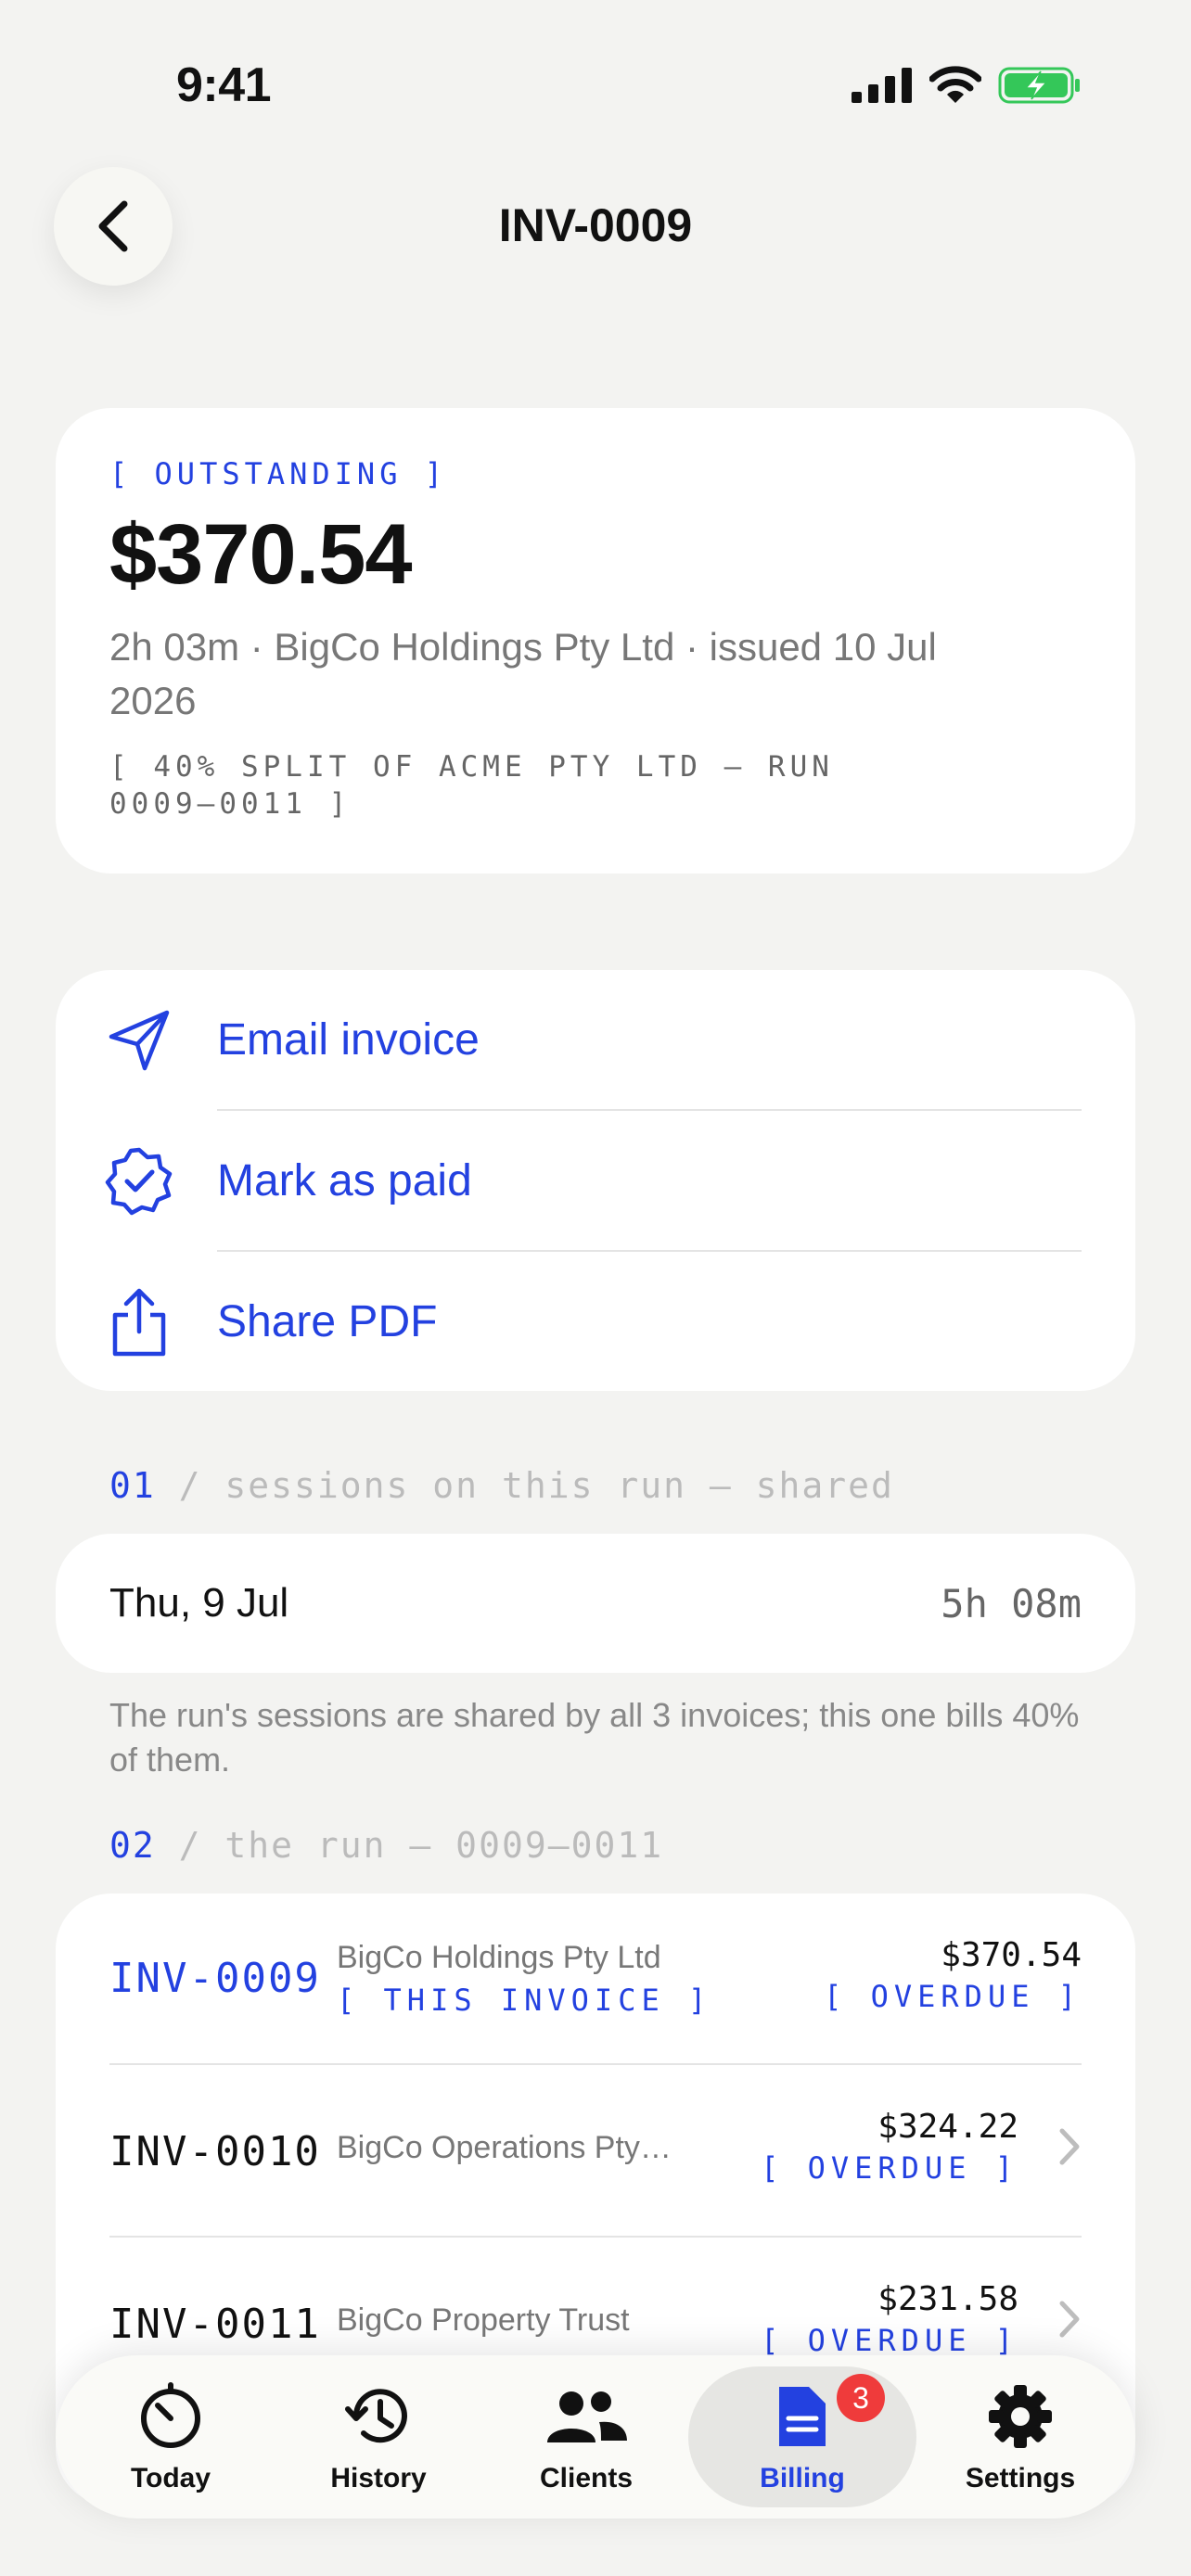  I want to click on tab-bar: Today History Clients 3 Billing Settings, so click(595, 2437).